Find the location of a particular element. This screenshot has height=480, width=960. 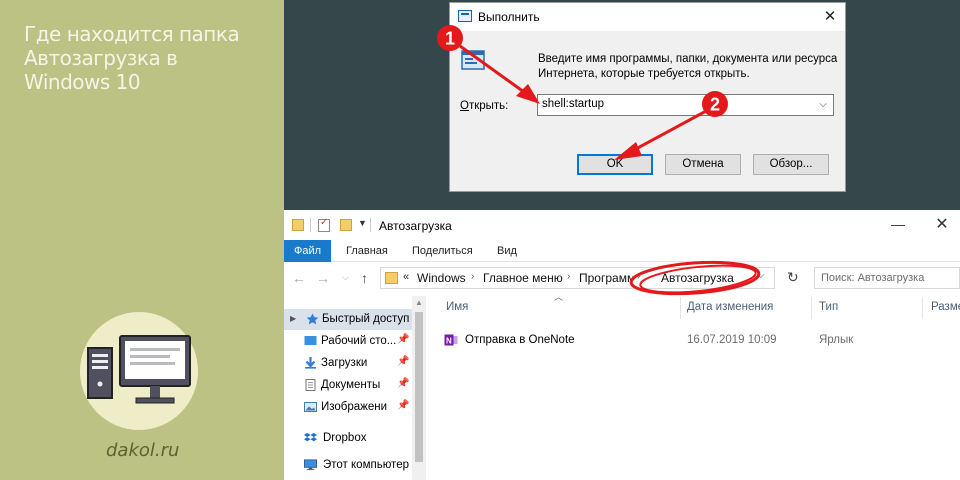

address-overflow: « is located at coordinates (406, 277).